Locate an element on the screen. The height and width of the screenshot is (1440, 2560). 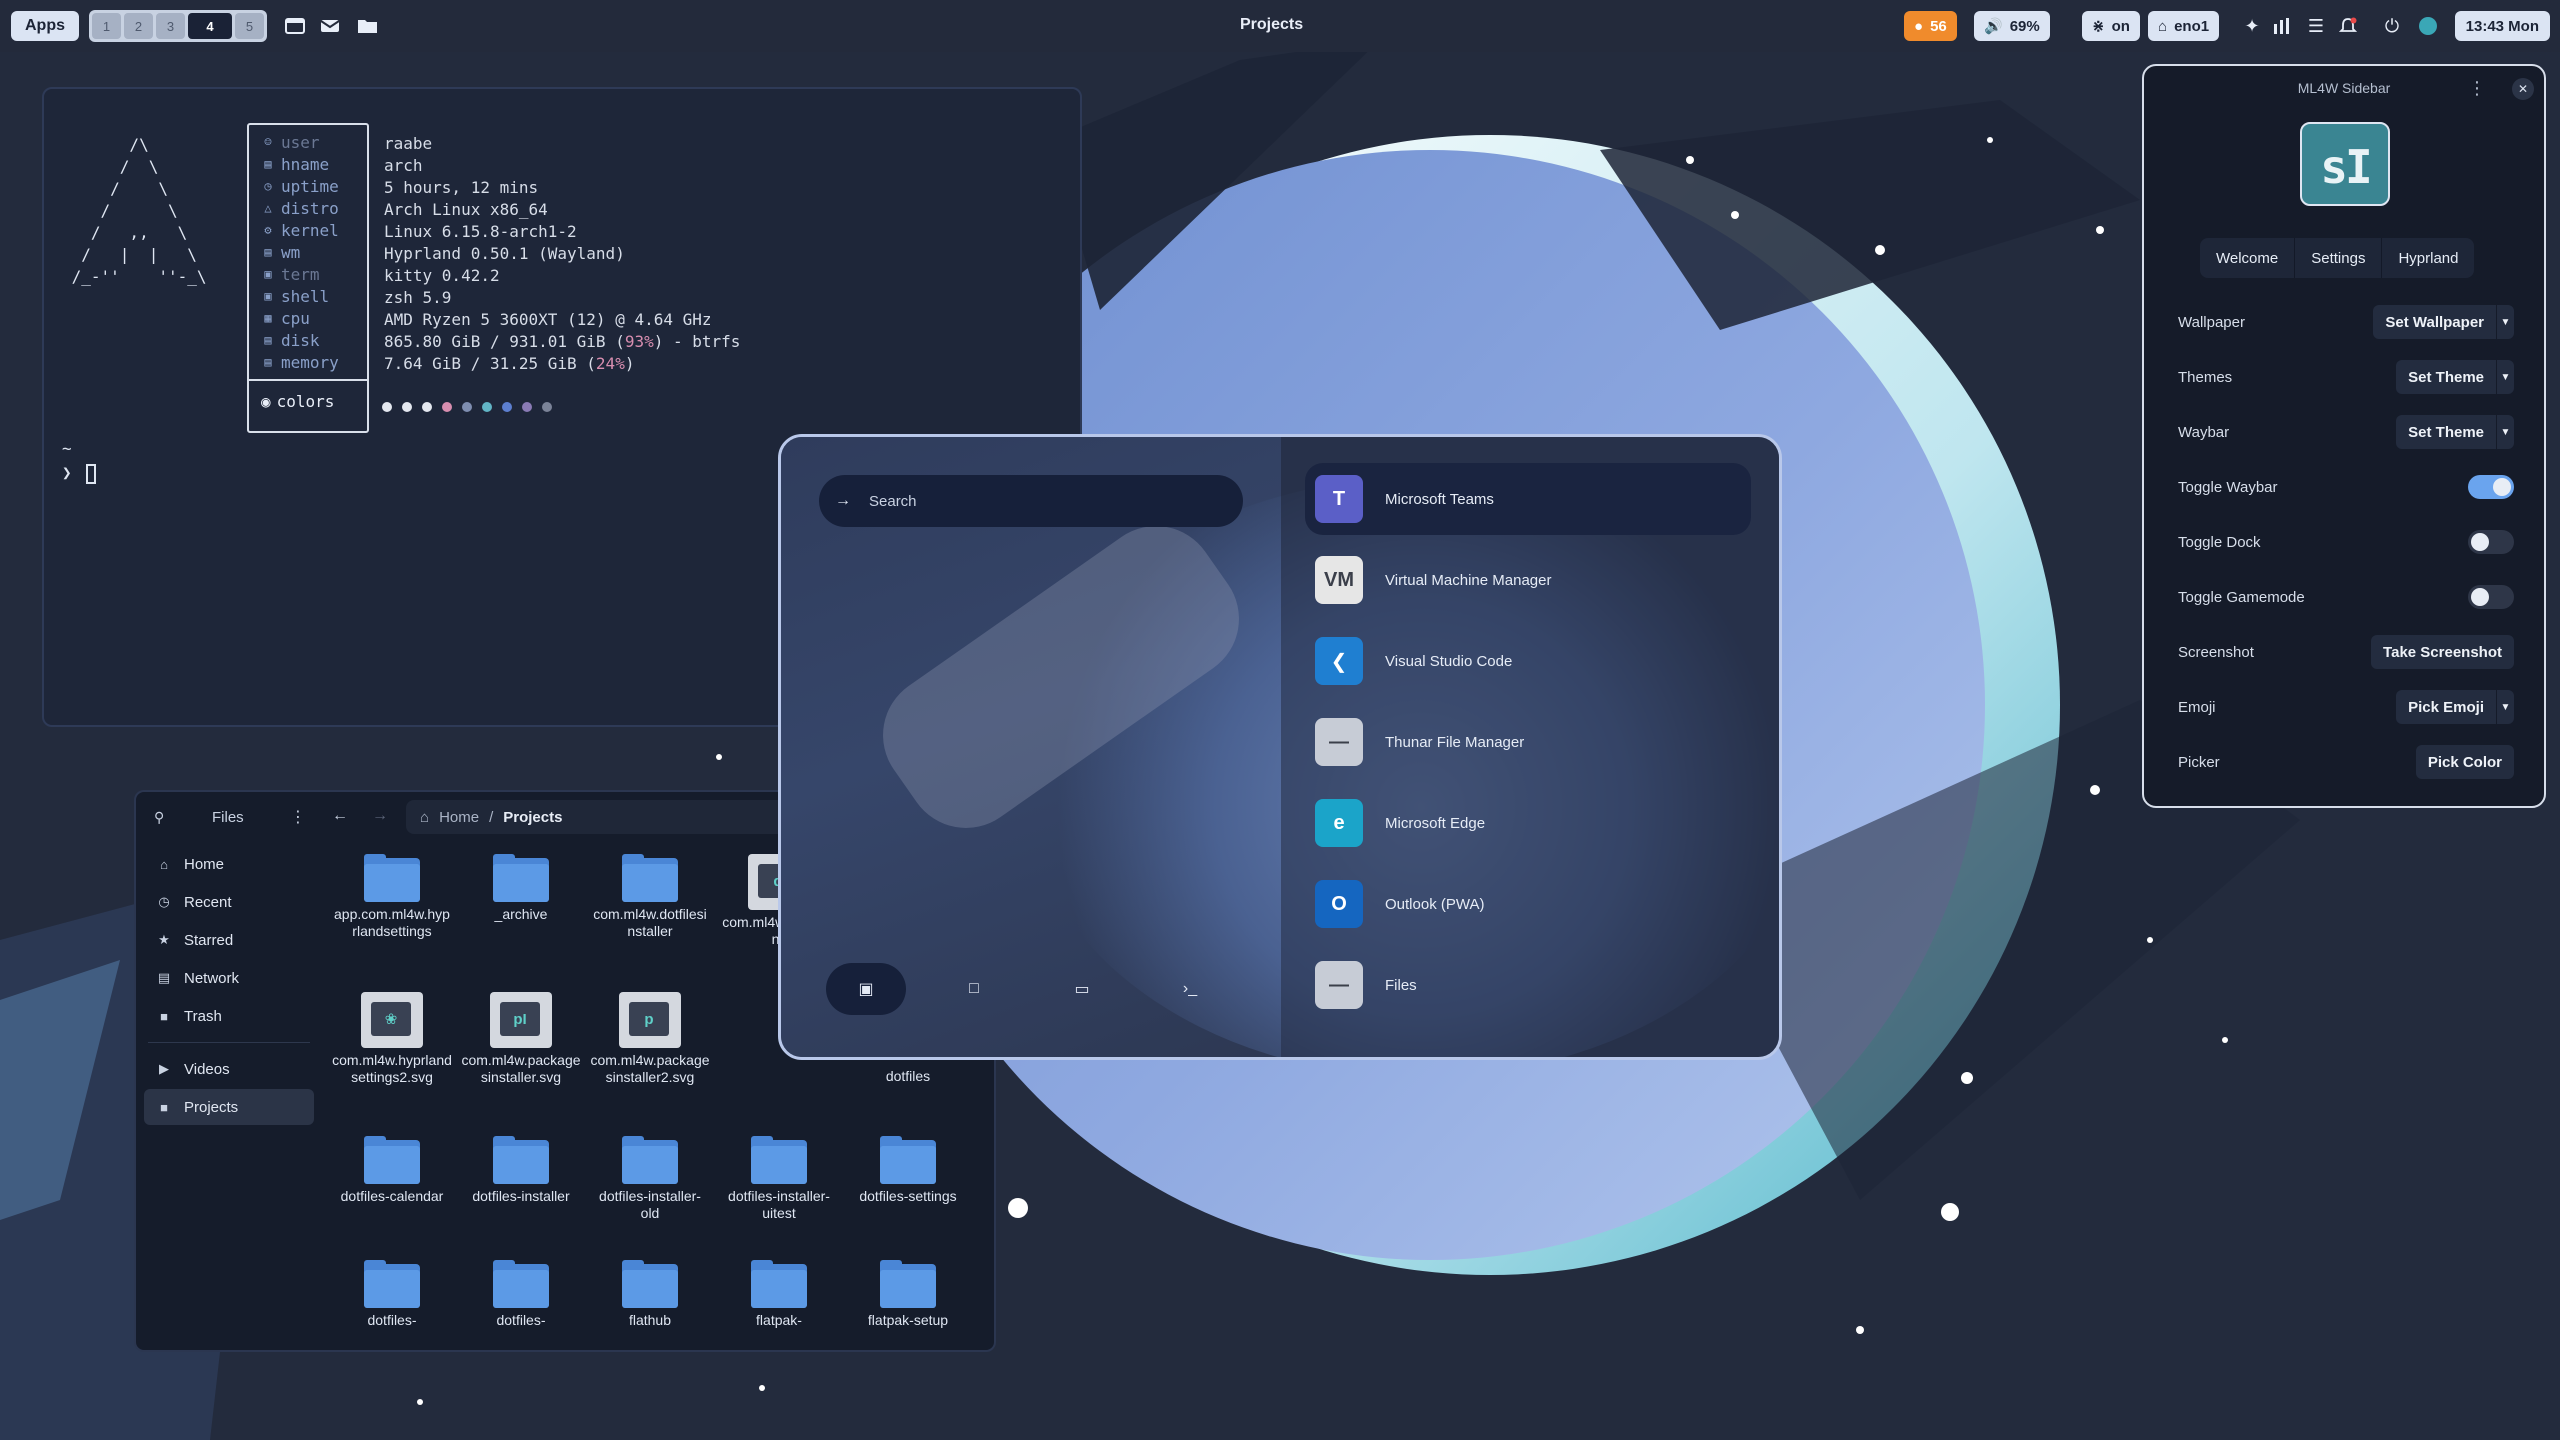
mode-window-button: ▭ is located at coordinates (1082, 989).